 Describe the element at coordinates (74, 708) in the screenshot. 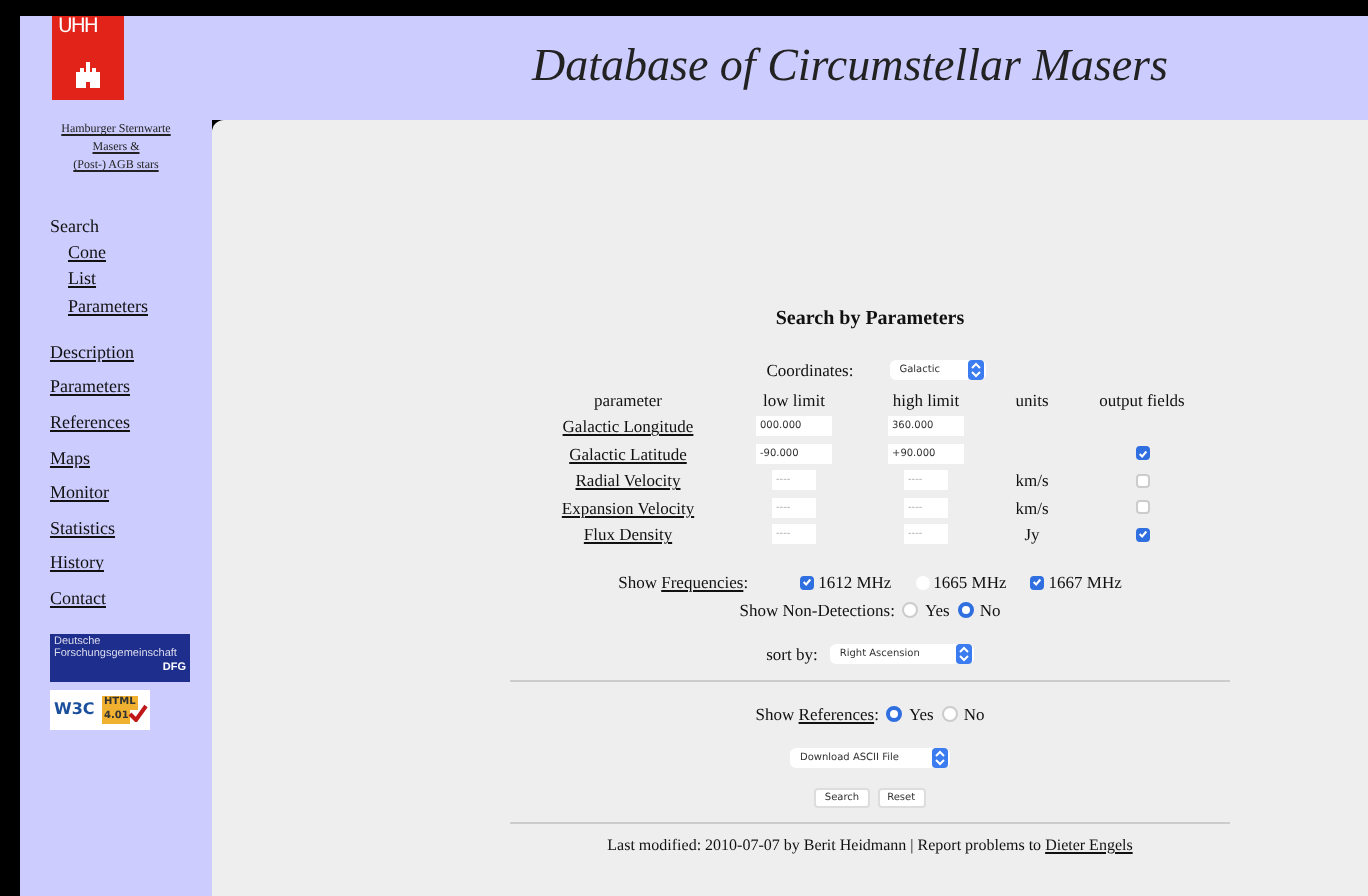

I see `badge-text: W3C` at that location.